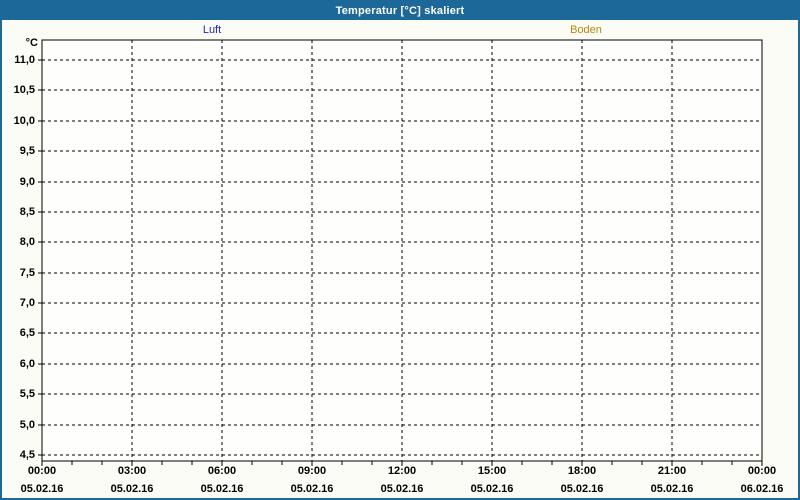  What do you see at coordinates (27, 212) in the screenshot?
I see `y-tick-label: 8,5` at bounding box center [27, 212].